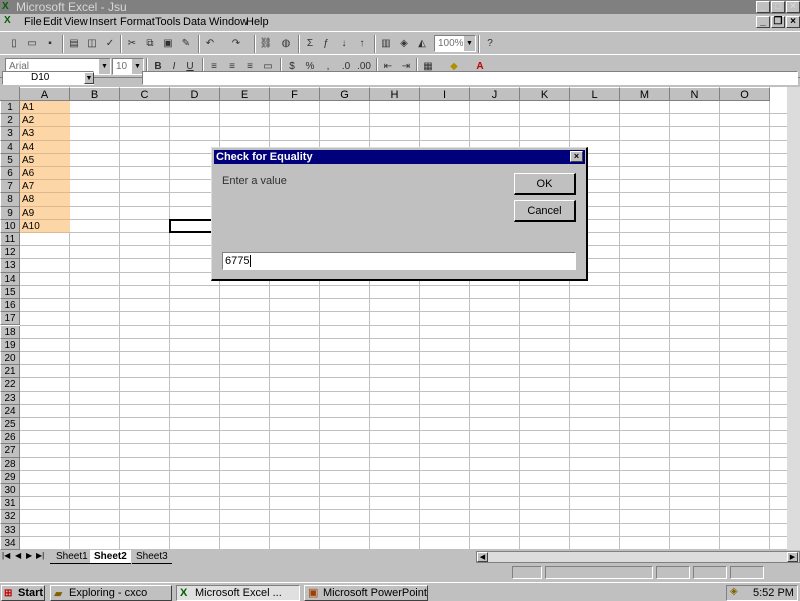  Describe the element at coordinates (10, 187) in the screenshot. I see `row-header: 7` at that location.